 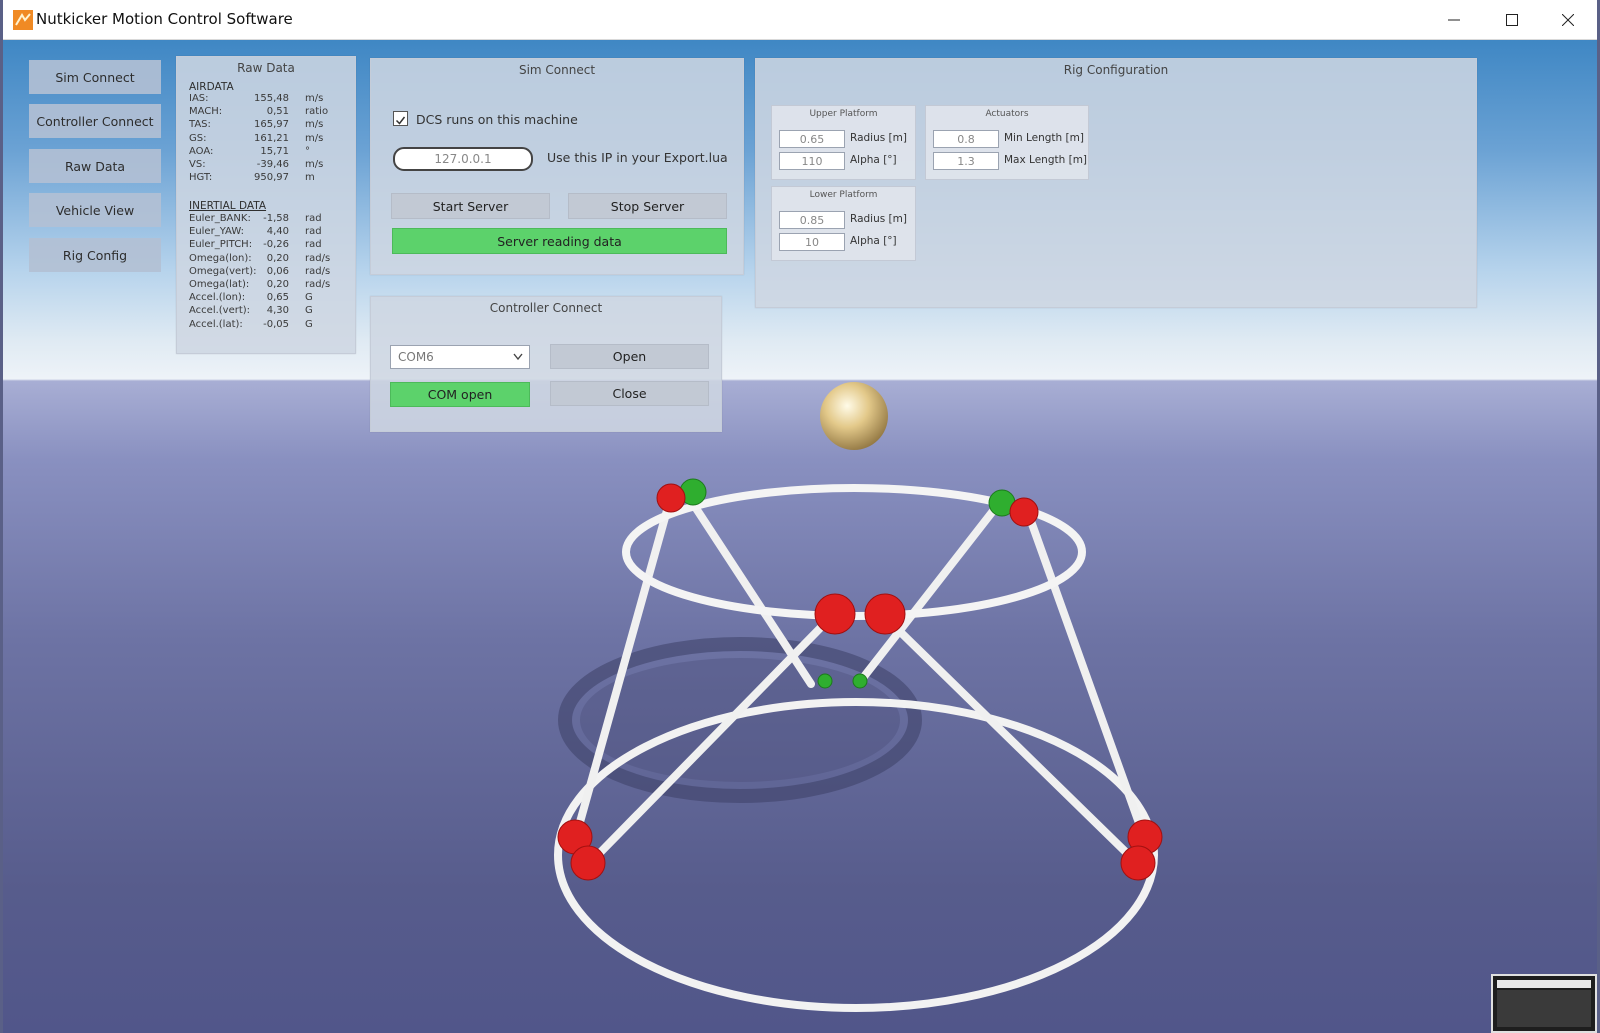 What do you see at coordinates (740, 720) in the screenshot?
I see `platform-shadow-inner` at bounding box center [740, 720].